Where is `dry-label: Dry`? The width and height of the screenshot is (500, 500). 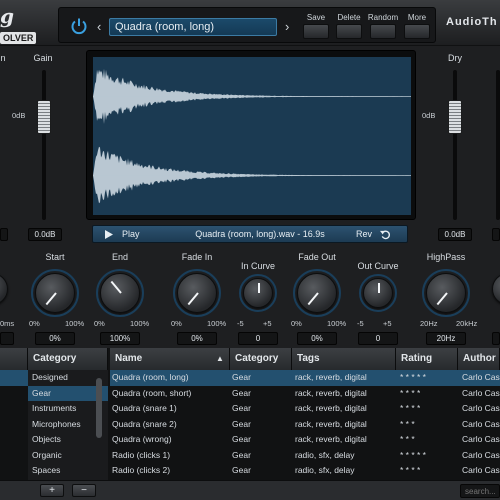
dry-label: Dry is located at coordinates (455, 58).